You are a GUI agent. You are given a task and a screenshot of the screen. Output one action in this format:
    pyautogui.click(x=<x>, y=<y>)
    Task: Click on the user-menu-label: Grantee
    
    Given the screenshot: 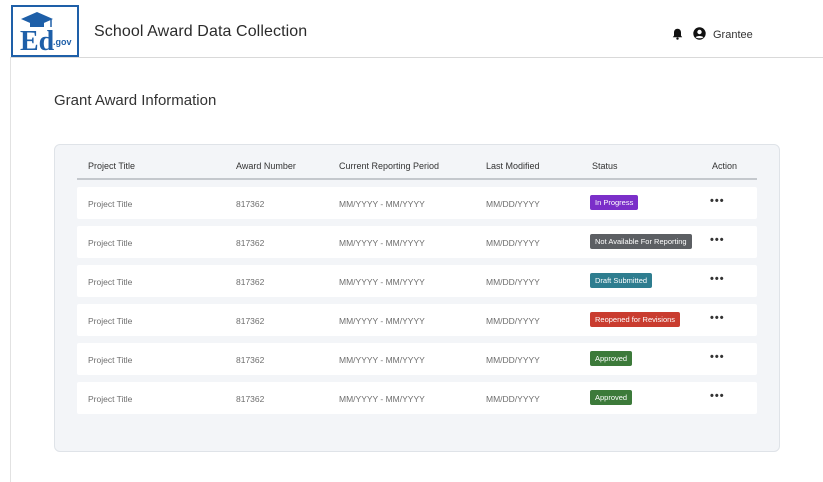 What is the action you would take?
    pyautogui.click(x=733, y=35)
    